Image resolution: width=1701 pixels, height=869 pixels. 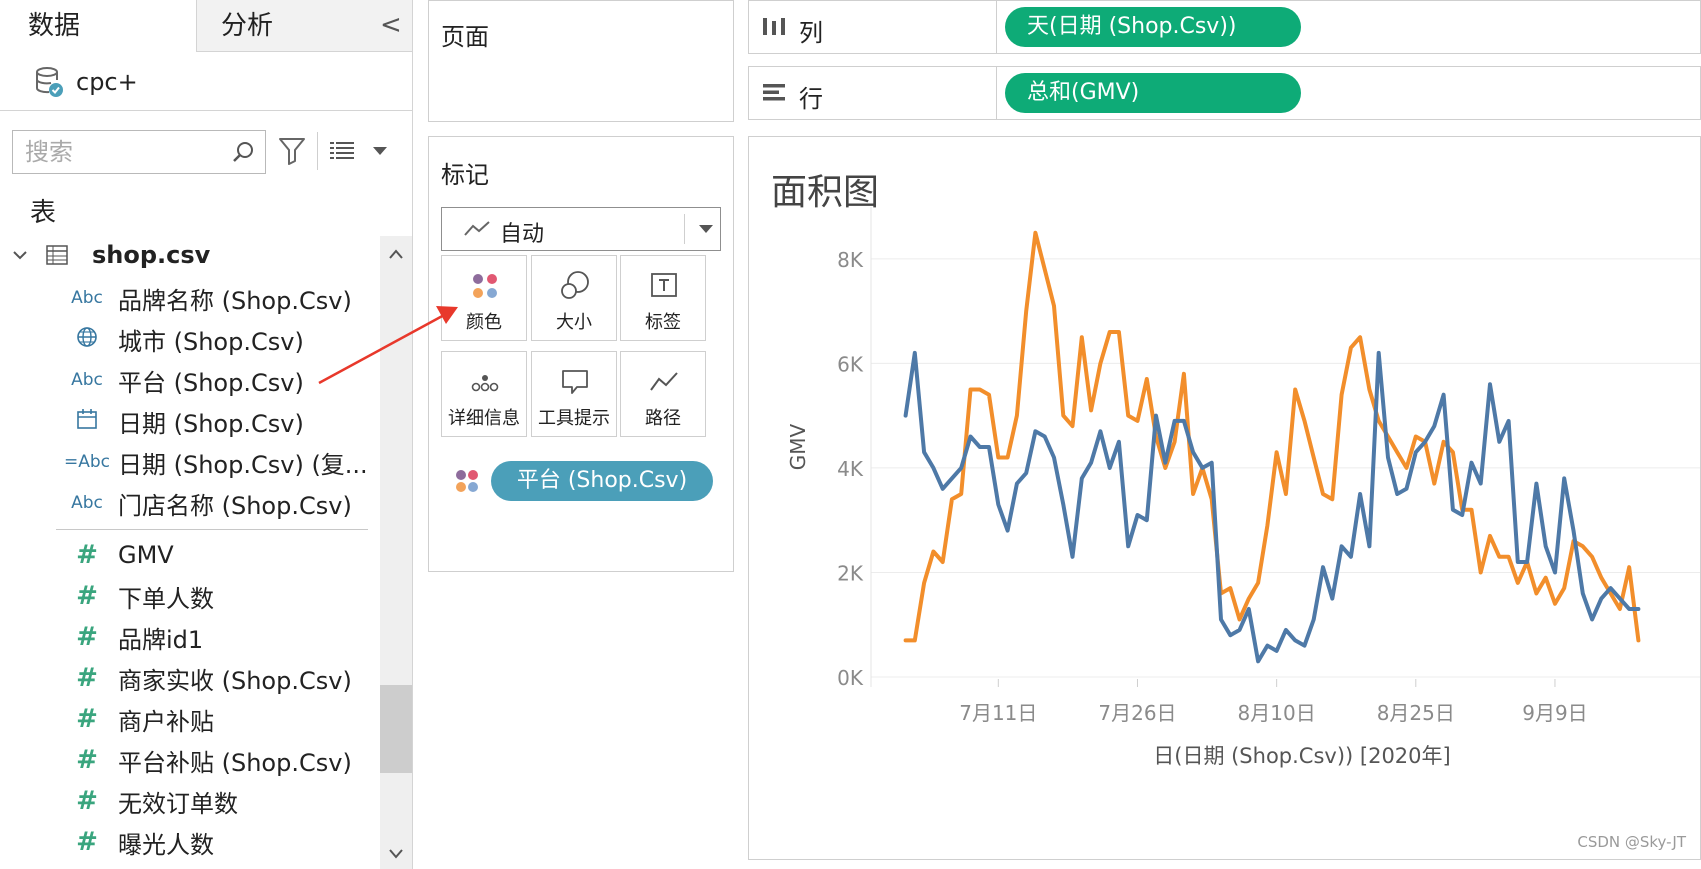 I want to click on size-mark-button: 大小, so click(x=574, y=298).